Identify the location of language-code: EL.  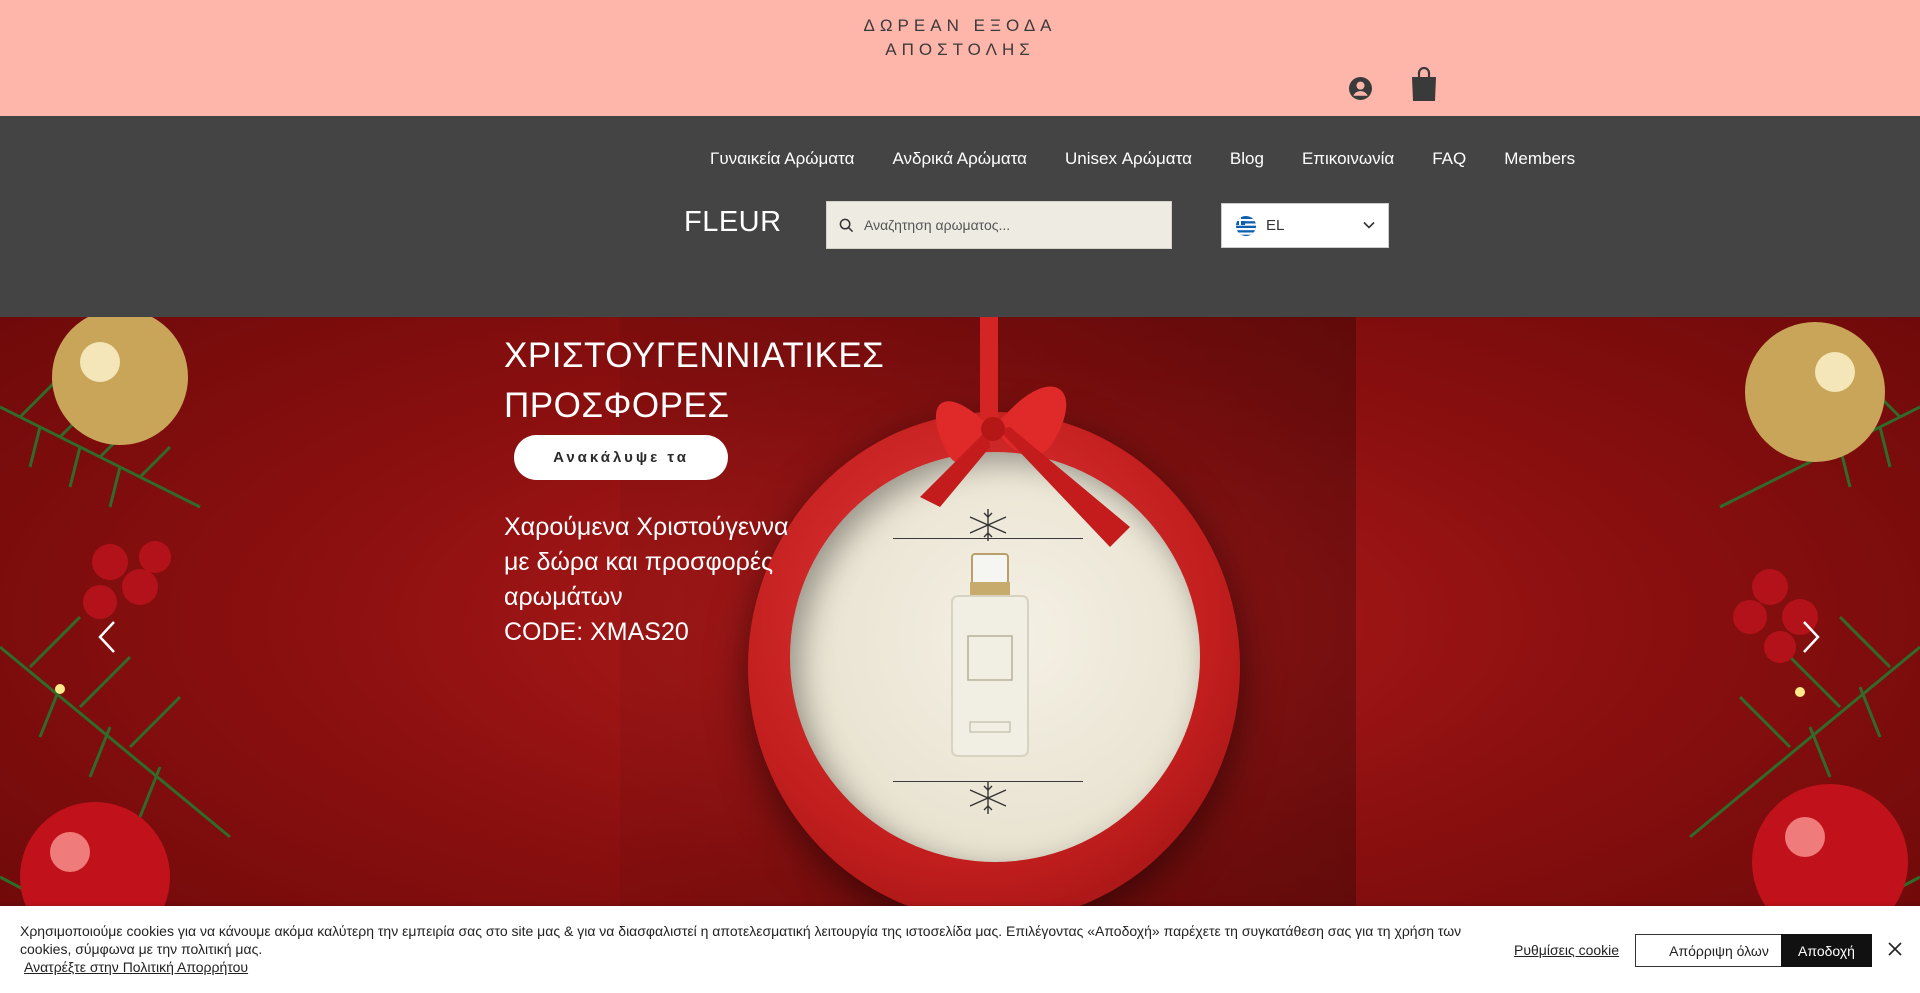
(1275, 225).